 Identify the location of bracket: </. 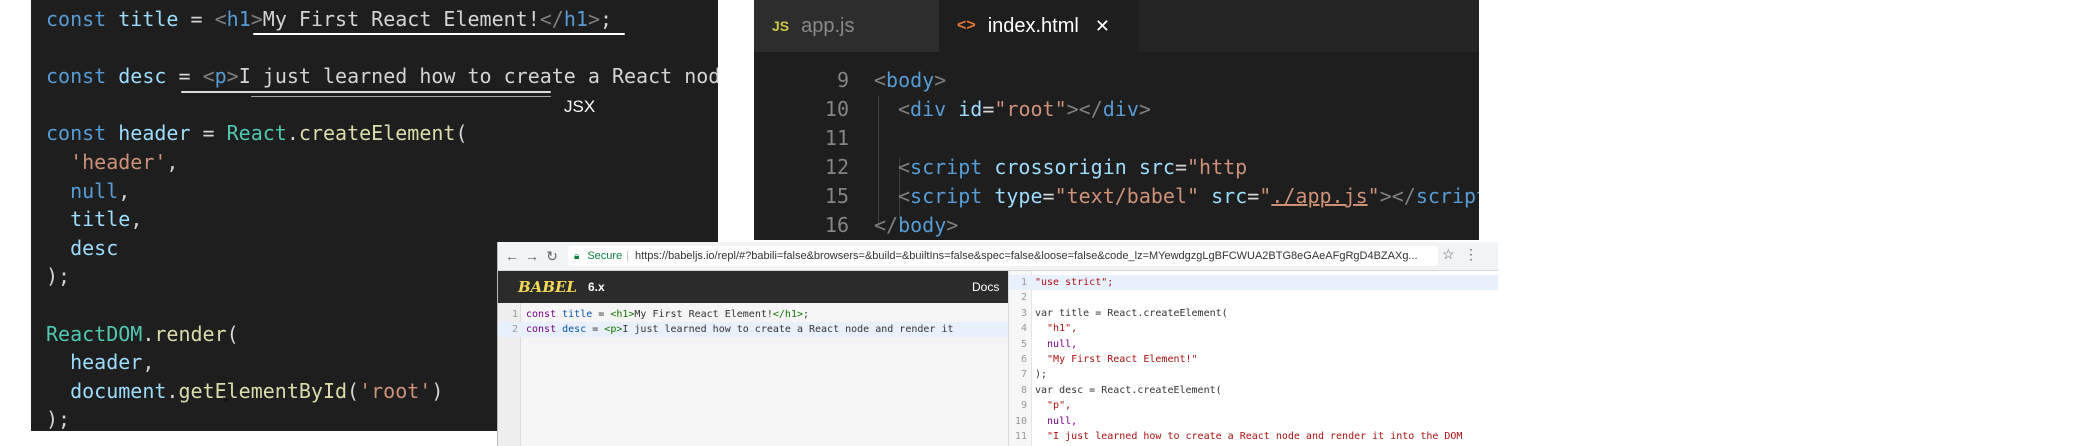
(886, 225).